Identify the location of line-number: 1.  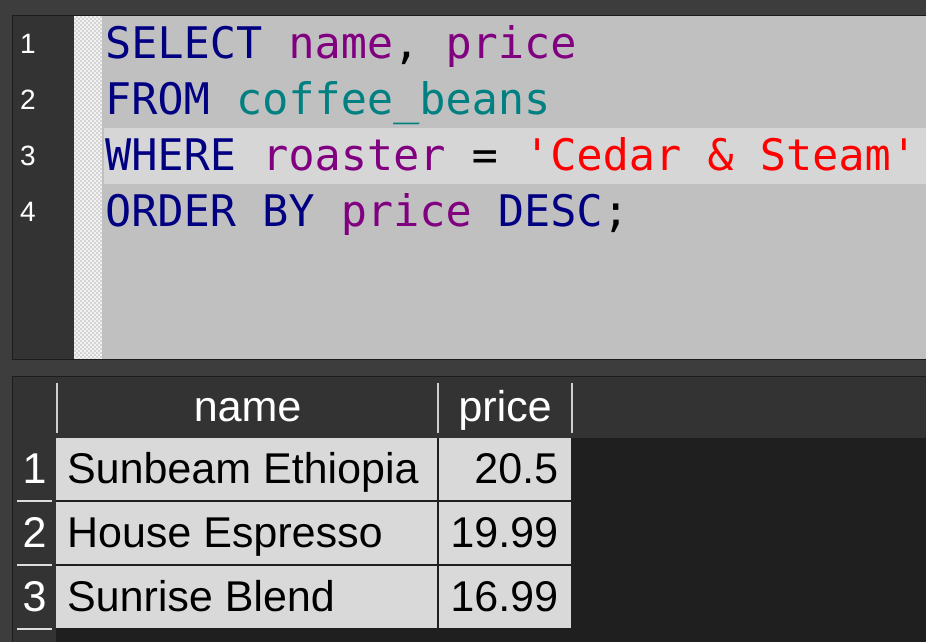
(28, 44).